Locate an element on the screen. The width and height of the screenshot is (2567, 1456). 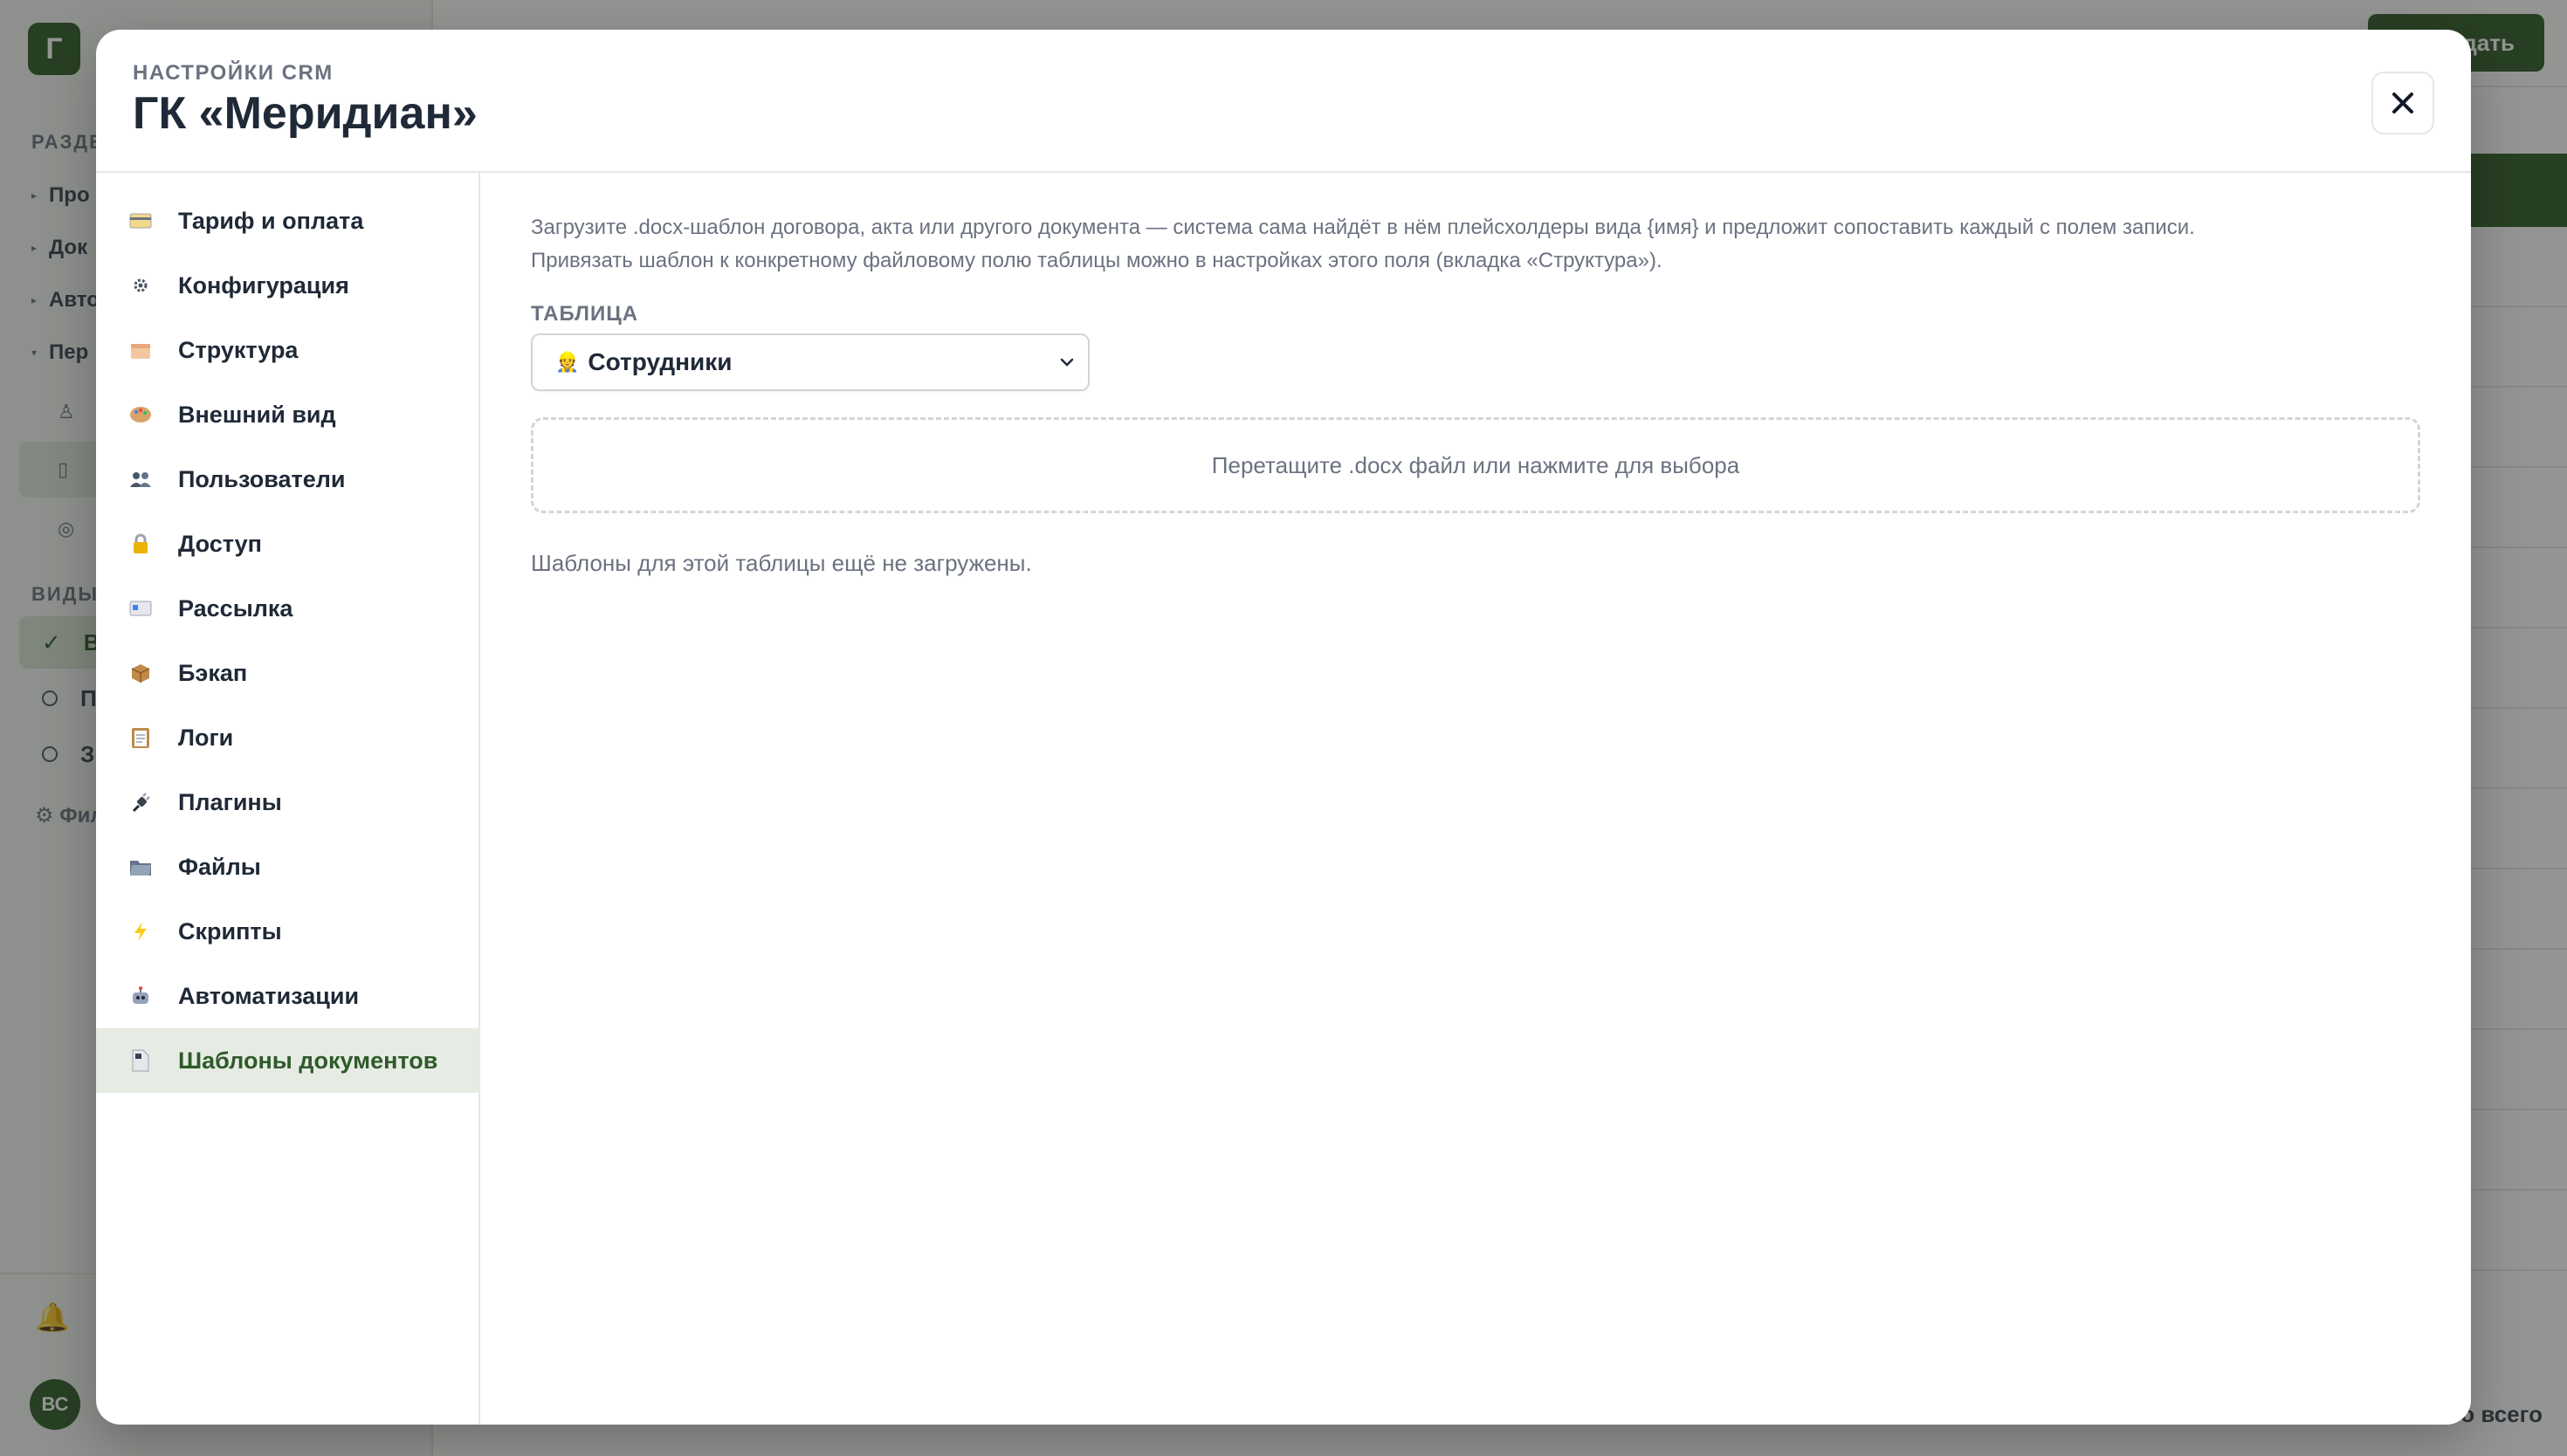
mail-icon is located at coordinates (140, 608).